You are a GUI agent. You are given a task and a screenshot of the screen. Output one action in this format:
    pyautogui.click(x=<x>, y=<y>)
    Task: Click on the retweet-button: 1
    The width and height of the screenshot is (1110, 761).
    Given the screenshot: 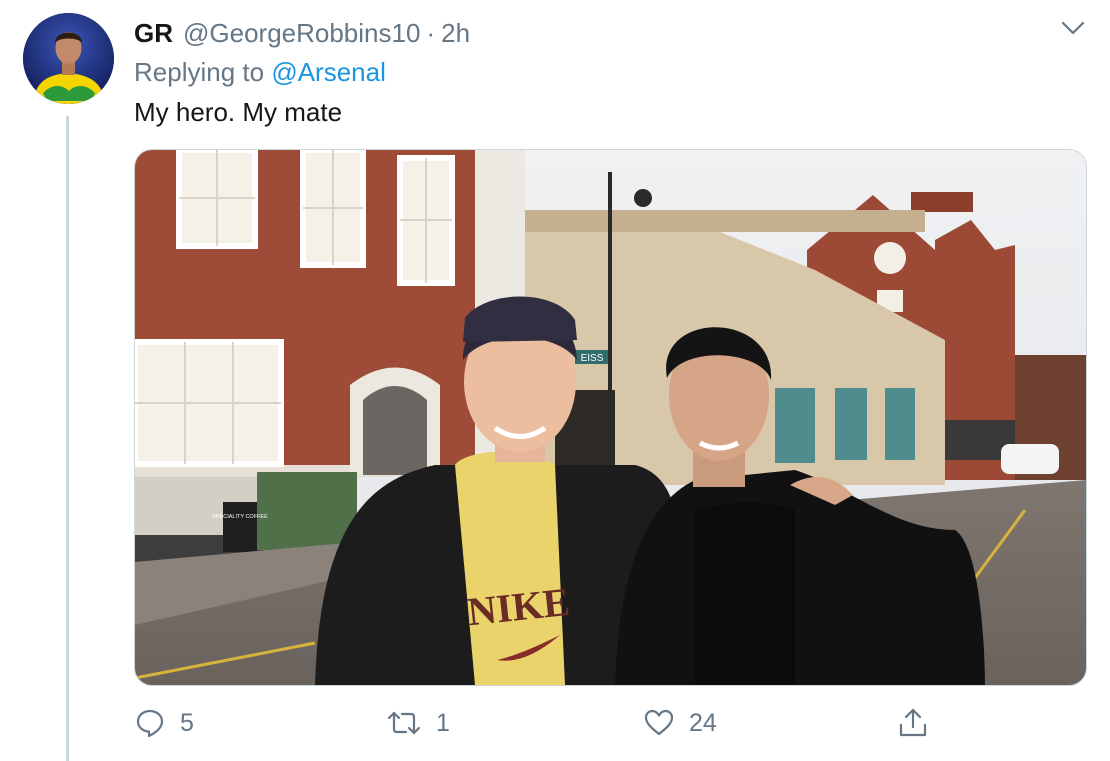 What is the action you would take?
    pyautogui.click(x=418, y=723)
    